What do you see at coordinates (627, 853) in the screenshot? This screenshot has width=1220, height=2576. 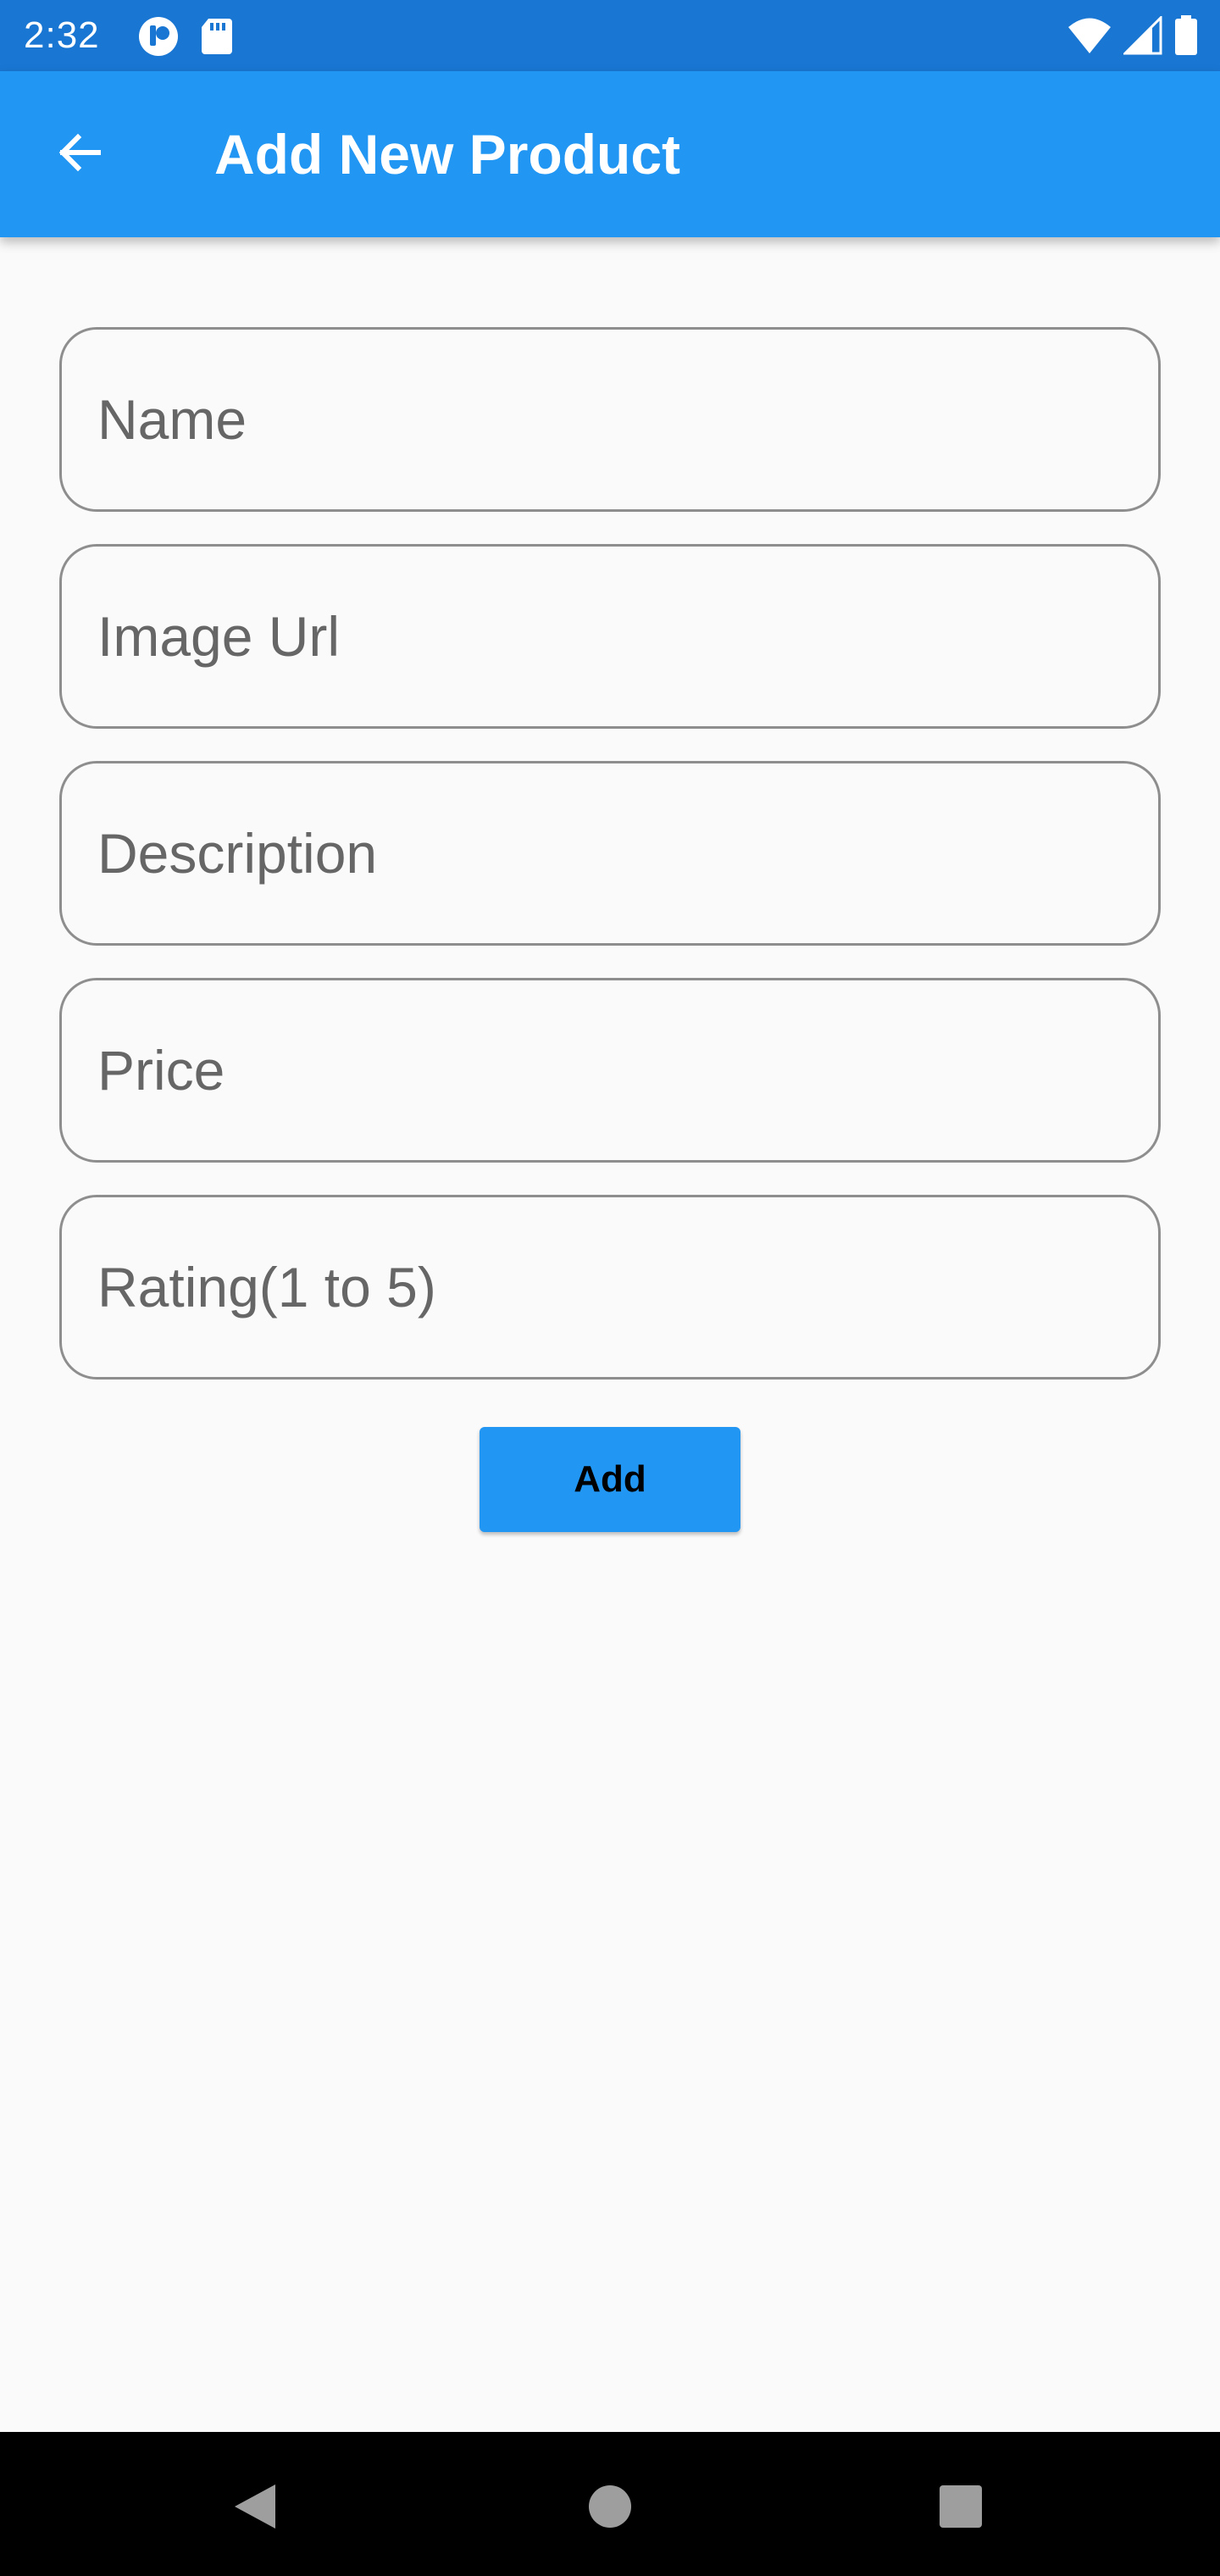 I see `description-input` at bounding box center [627, 853].